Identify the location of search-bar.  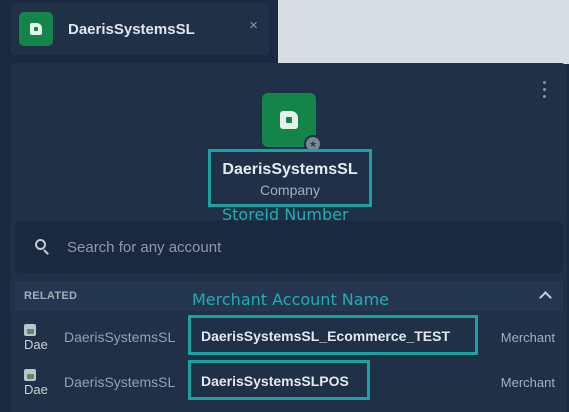
(289, 247).